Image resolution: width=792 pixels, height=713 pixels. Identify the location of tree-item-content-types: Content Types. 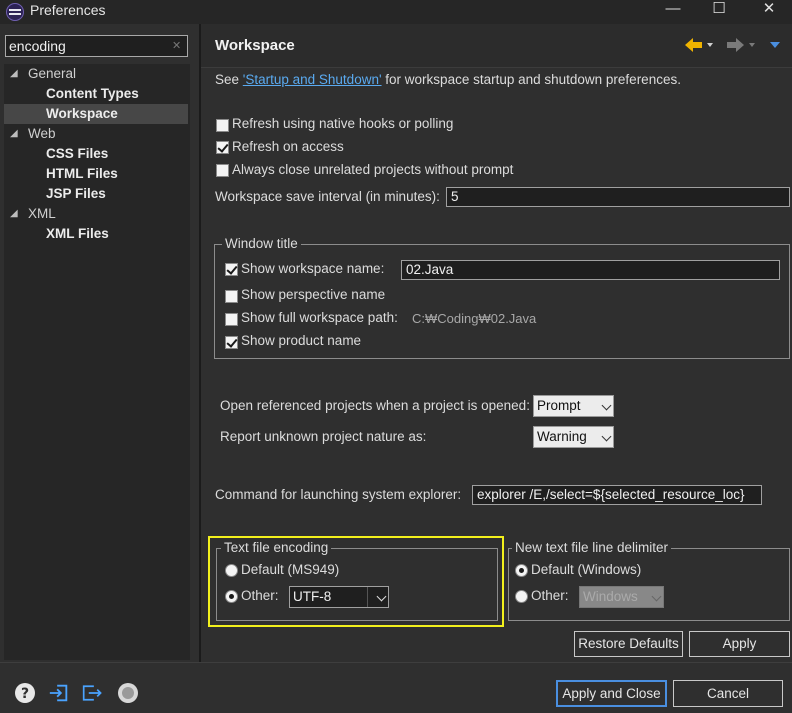
(97, 94).